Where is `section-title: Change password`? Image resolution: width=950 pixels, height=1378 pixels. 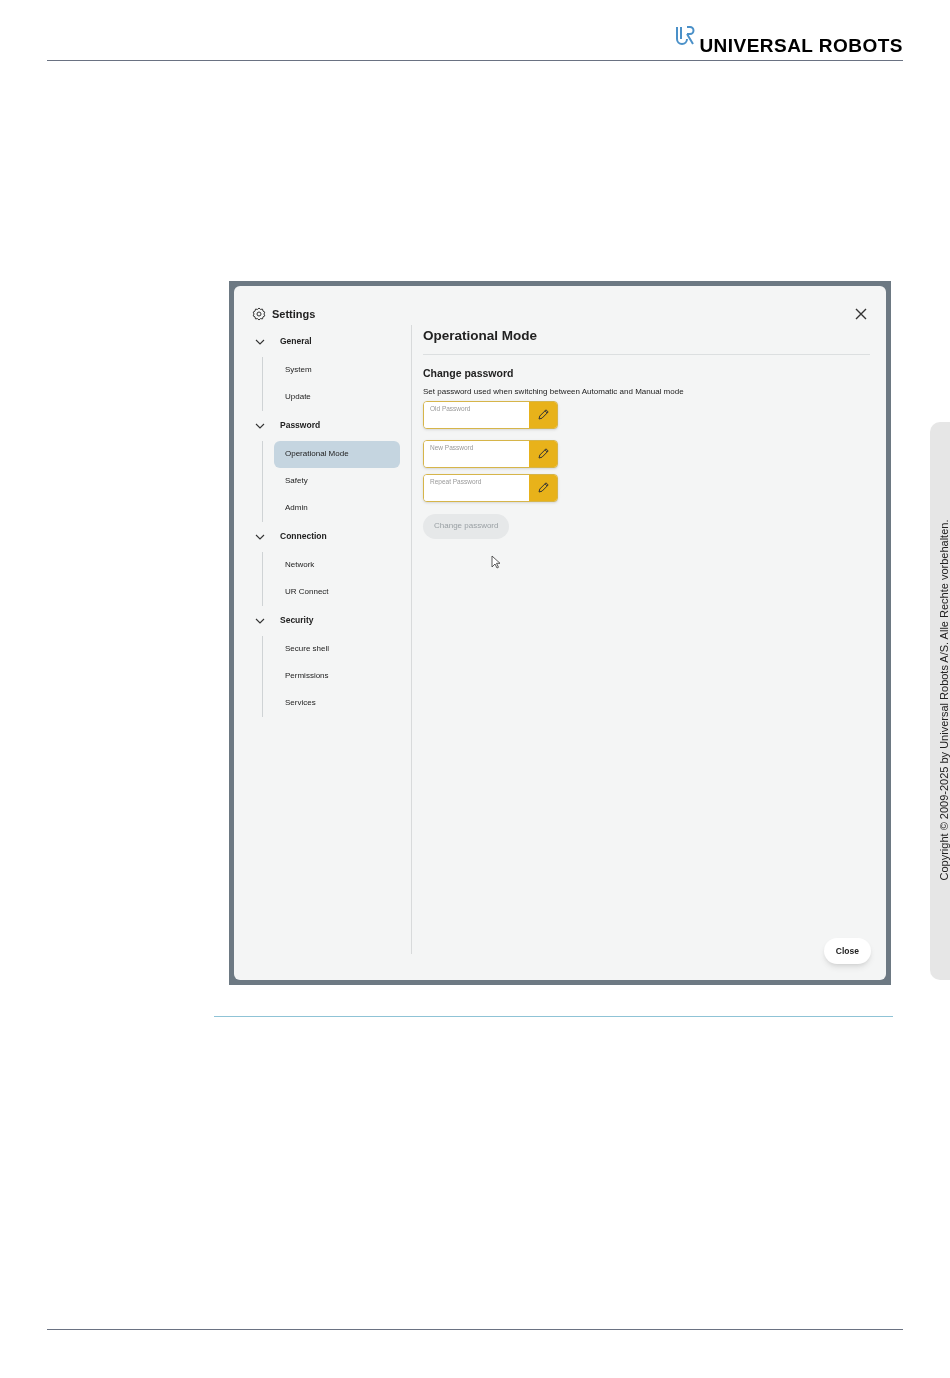
section-title: Change password is located at coordinates (469, 373).